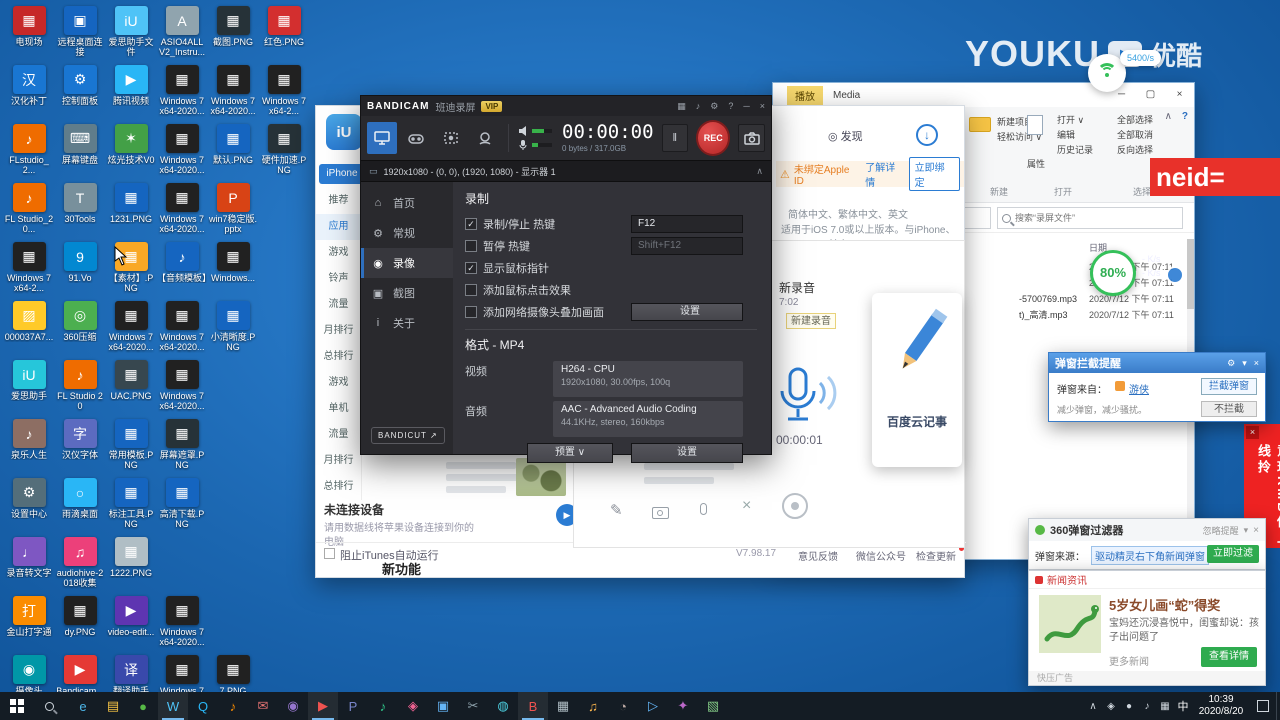 Image resolution: width=1280 pixels, height=720 pixels. I want to click on hotkey-pause-input: Shift+F12, so click(687, 246).